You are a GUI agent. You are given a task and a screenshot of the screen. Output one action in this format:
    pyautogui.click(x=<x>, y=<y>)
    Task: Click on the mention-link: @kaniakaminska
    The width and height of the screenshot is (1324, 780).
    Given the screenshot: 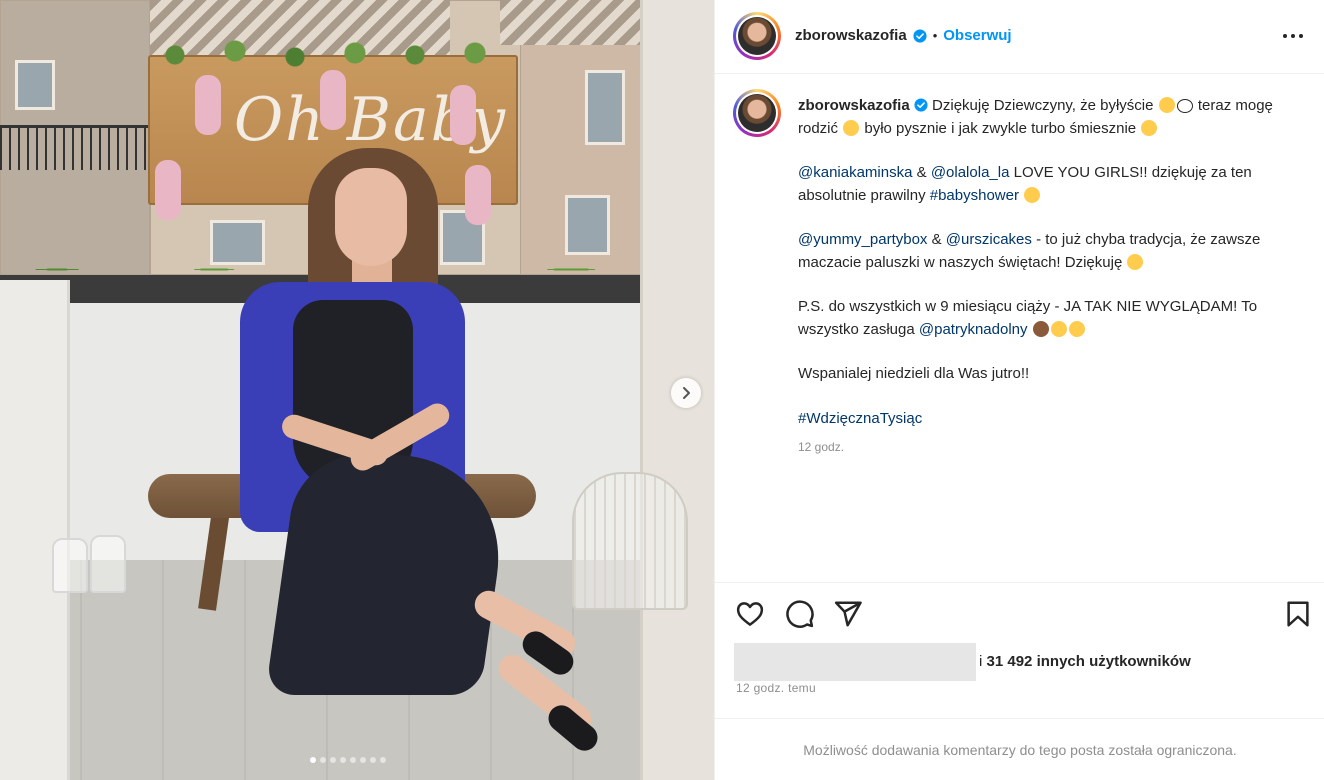 What is the action you would take?
    pyautogui.click(x=855, y=172)
    